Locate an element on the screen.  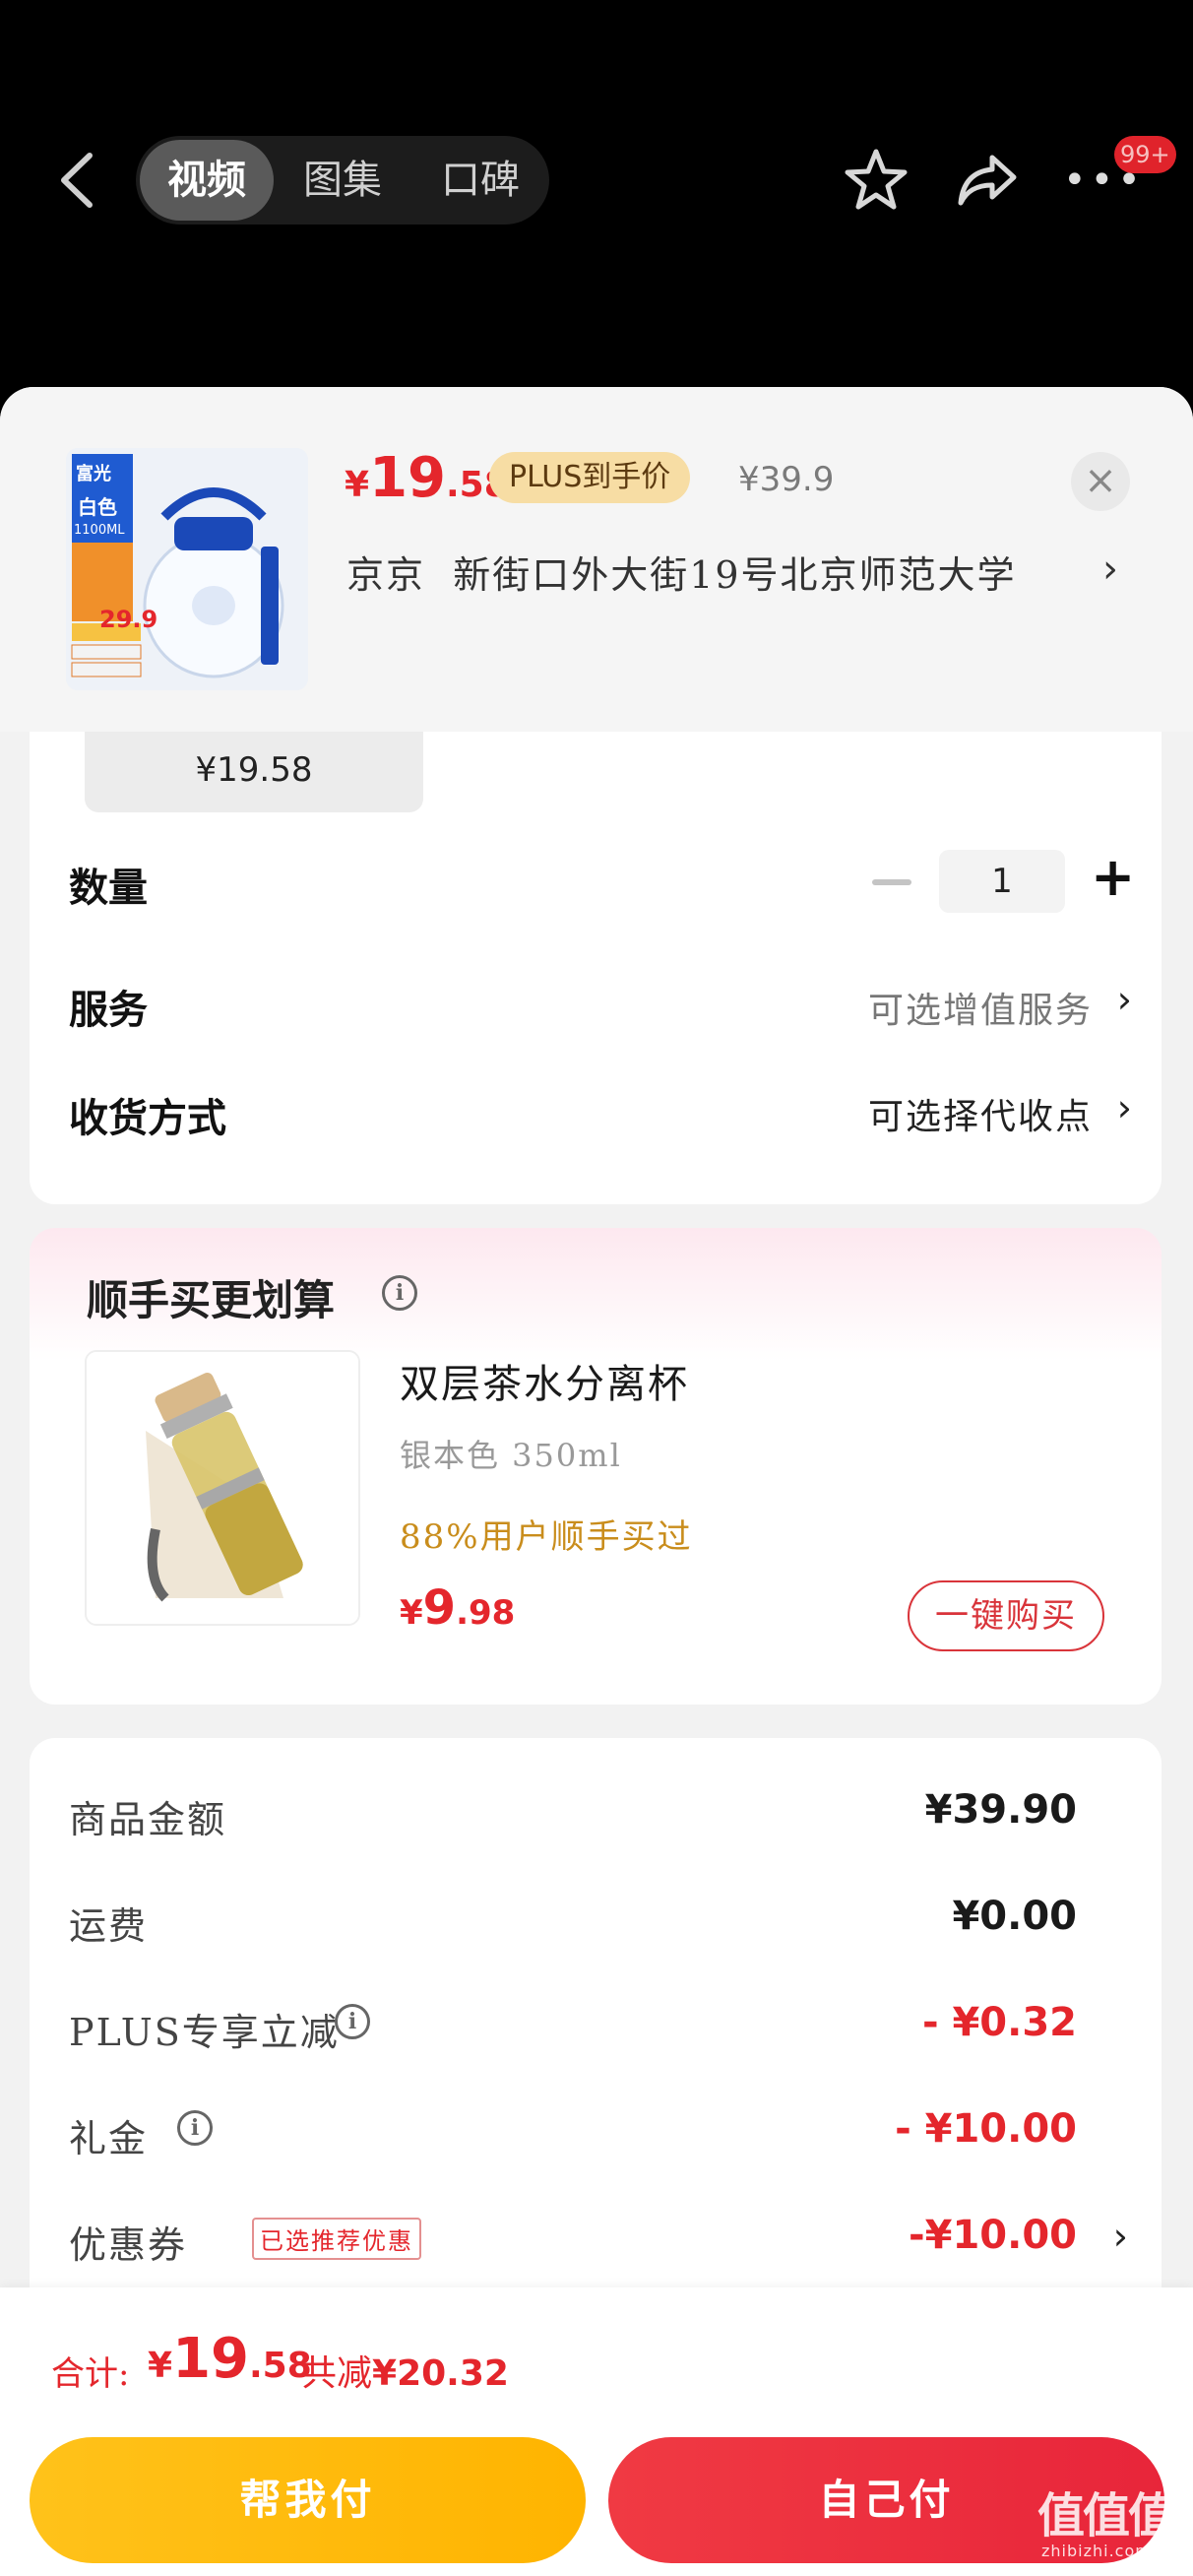
service-value: 可选增值服务 is located at coordinates (980, 1007).